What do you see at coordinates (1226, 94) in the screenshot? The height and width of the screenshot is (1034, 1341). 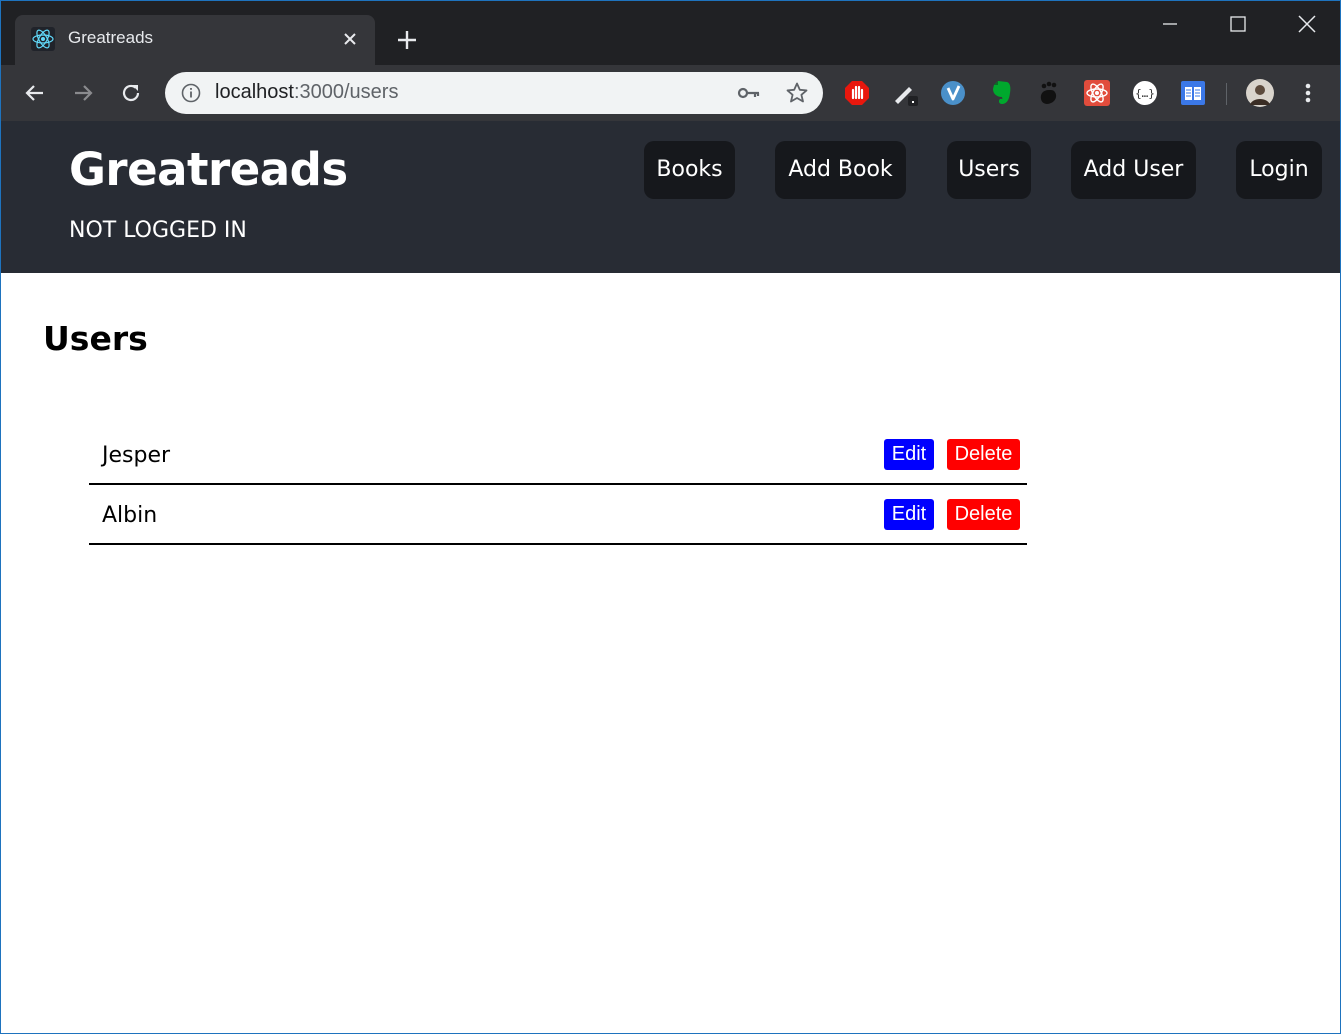 I see `toolbar-separator` at bounding box center [1226, 94].